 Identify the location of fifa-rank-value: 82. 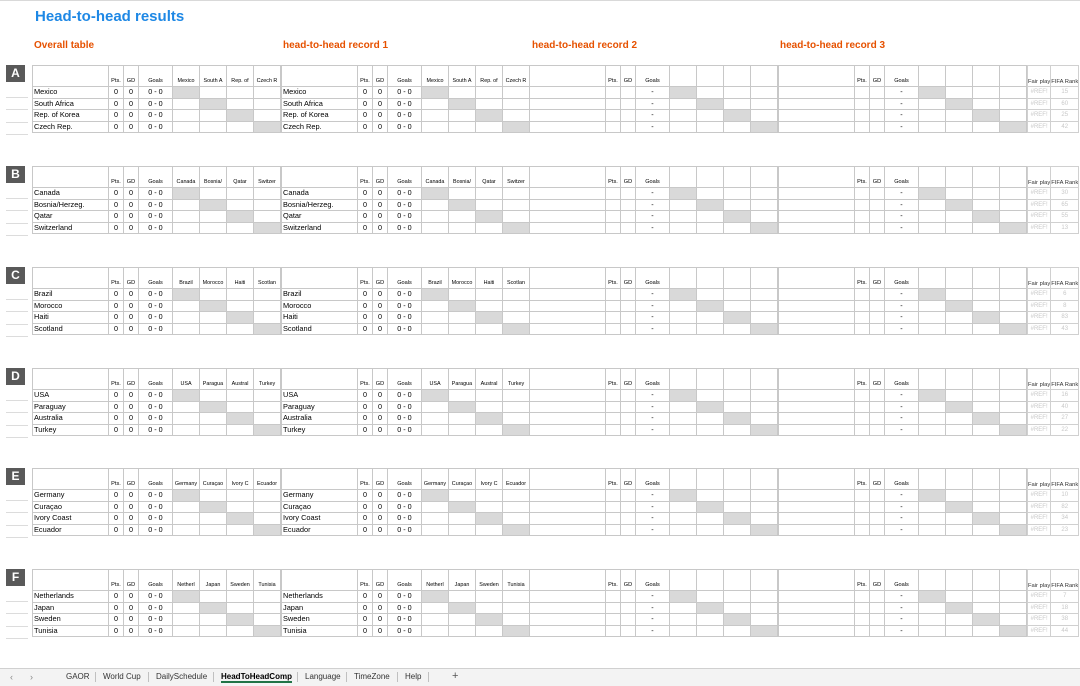
(1065, 506).